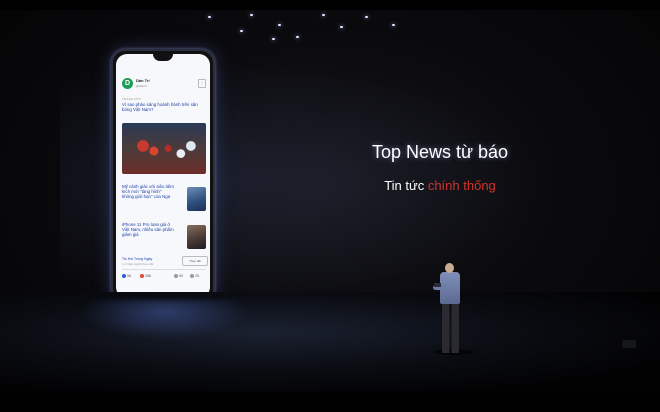 This screenshot has width=660, height=412. What do you see at coordinates (137, 259) in the screenshot?
I see `feed-title: Tin Hot Trong Ngày` at bounding box center [137, 259].